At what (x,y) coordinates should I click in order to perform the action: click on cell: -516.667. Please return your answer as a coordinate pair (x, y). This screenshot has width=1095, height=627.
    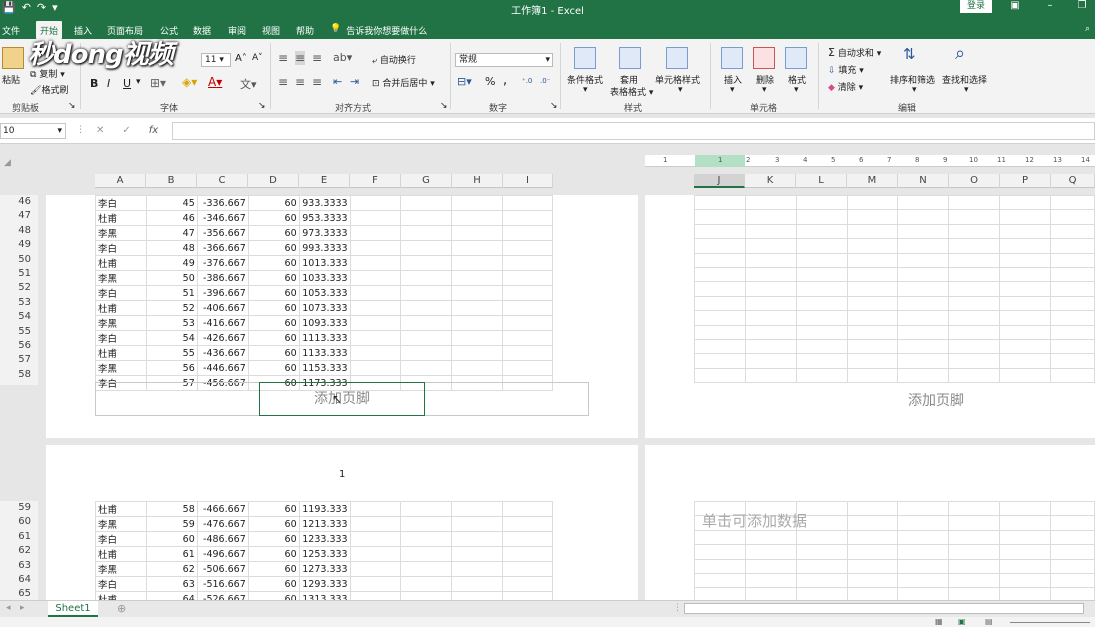
    Looking at the image, I should click on (222, 584).